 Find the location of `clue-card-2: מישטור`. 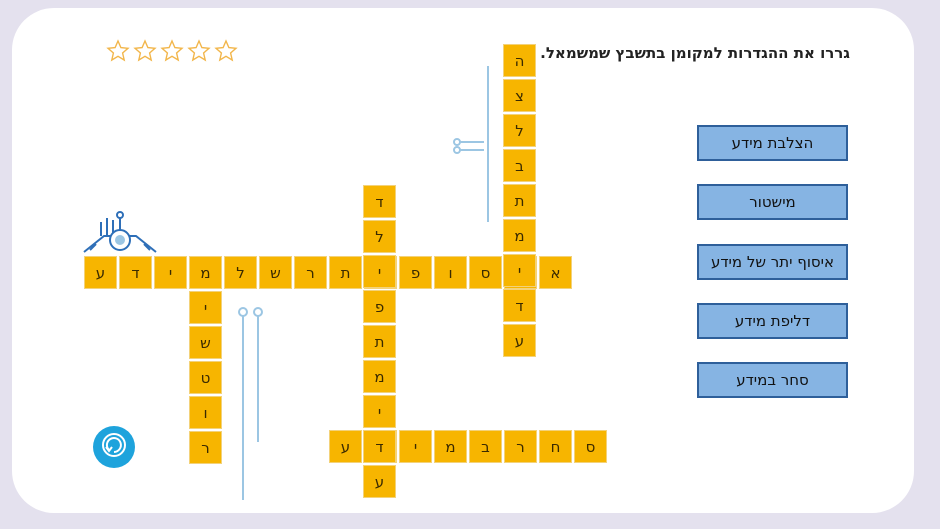

clue-card-2: מישטור is located at coordinates (772, 202).